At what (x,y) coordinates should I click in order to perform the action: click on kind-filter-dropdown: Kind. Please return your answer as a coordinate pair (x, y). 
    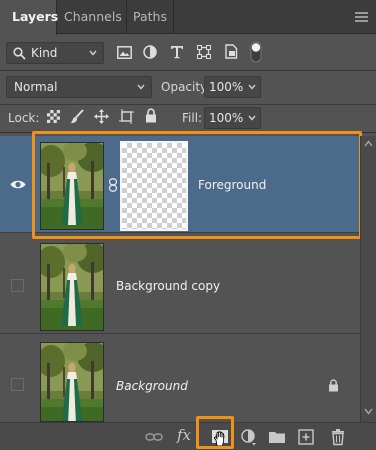
    Looking at the image, I should click on (55, 53).